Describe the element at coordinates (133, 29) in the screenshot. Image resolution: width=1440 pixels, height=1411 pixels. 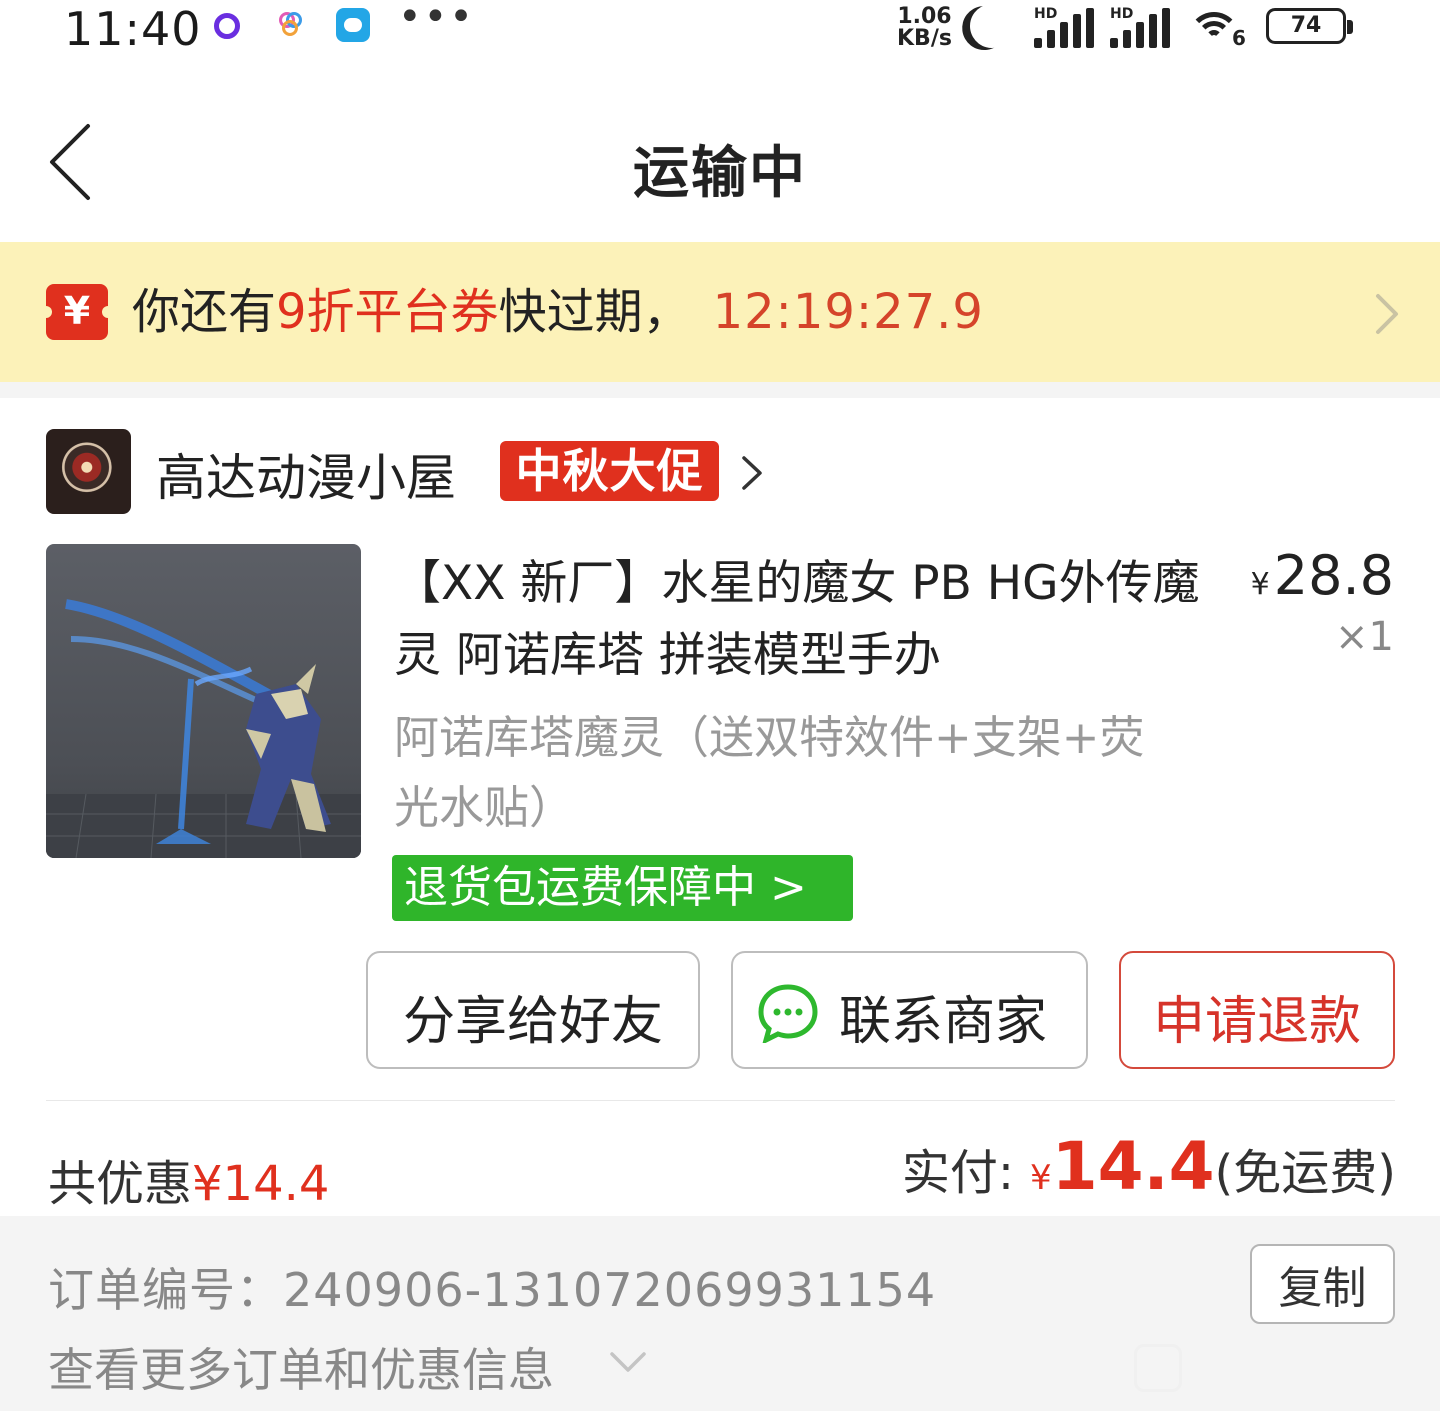
I see `status-time: 11:40` at that location.